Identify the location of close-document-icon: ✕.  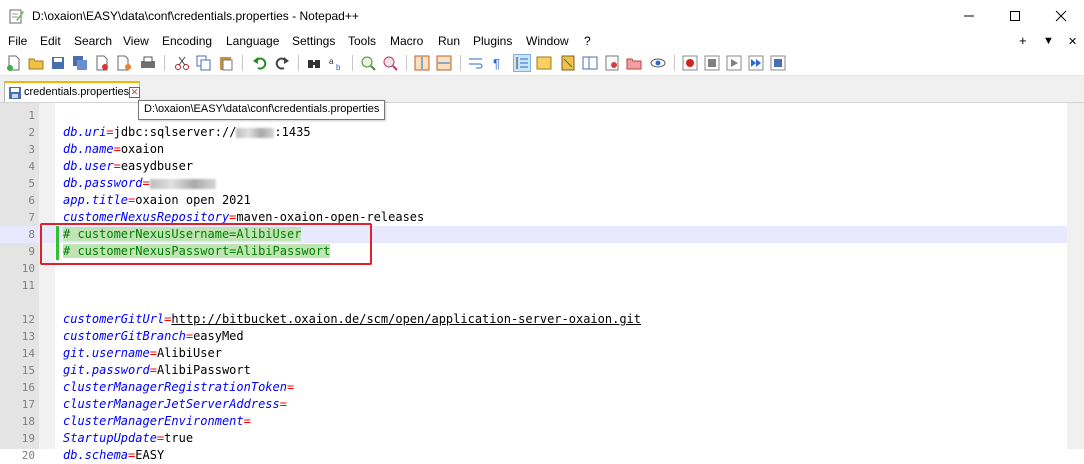
(1072, 41).